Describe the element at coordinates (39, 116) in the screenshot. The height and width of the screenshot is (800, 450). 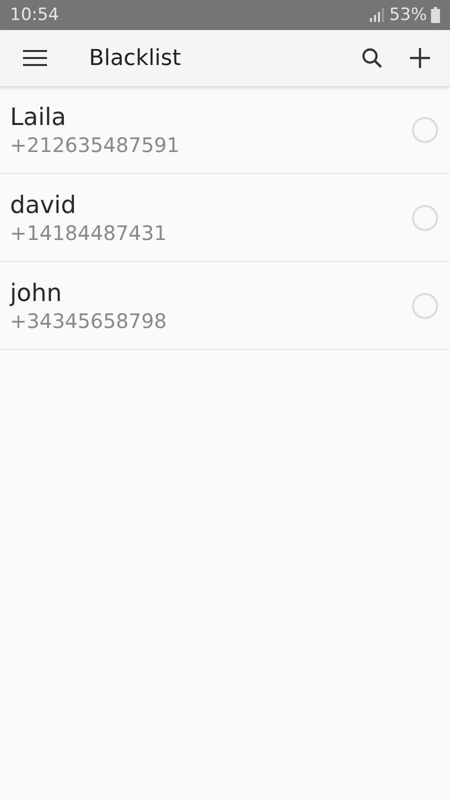
I see `contact-name: Laila` at that location.